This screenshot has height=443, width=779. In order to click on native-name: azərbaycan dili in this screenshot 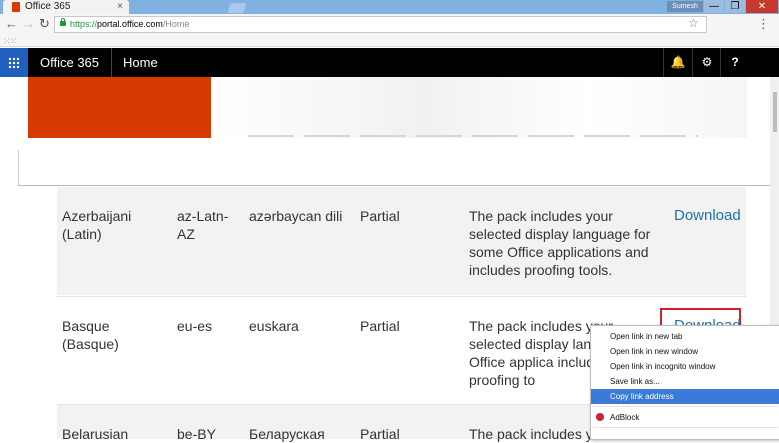, I will do `click(296, 216)`.